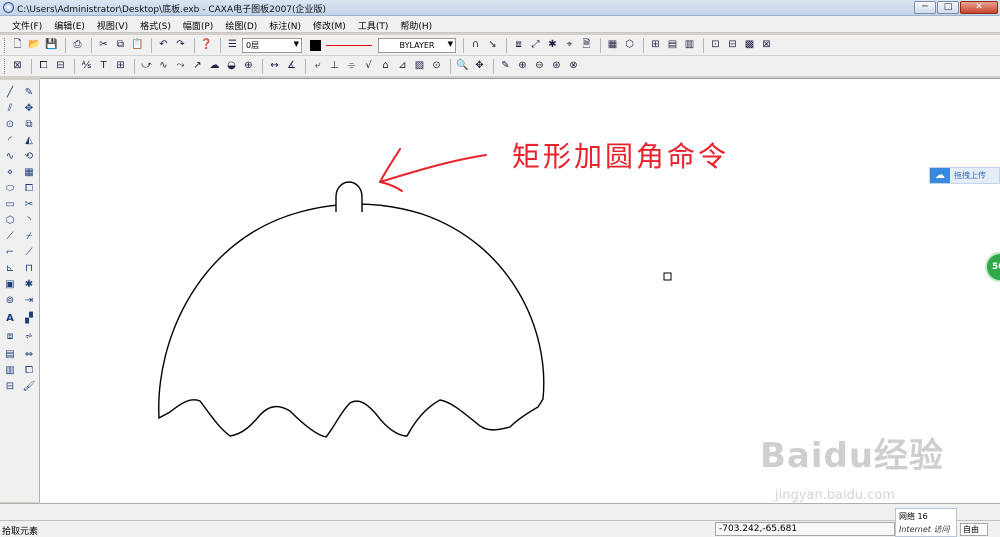  I want to click on menu-file: 文件(F), so click(27, 24).